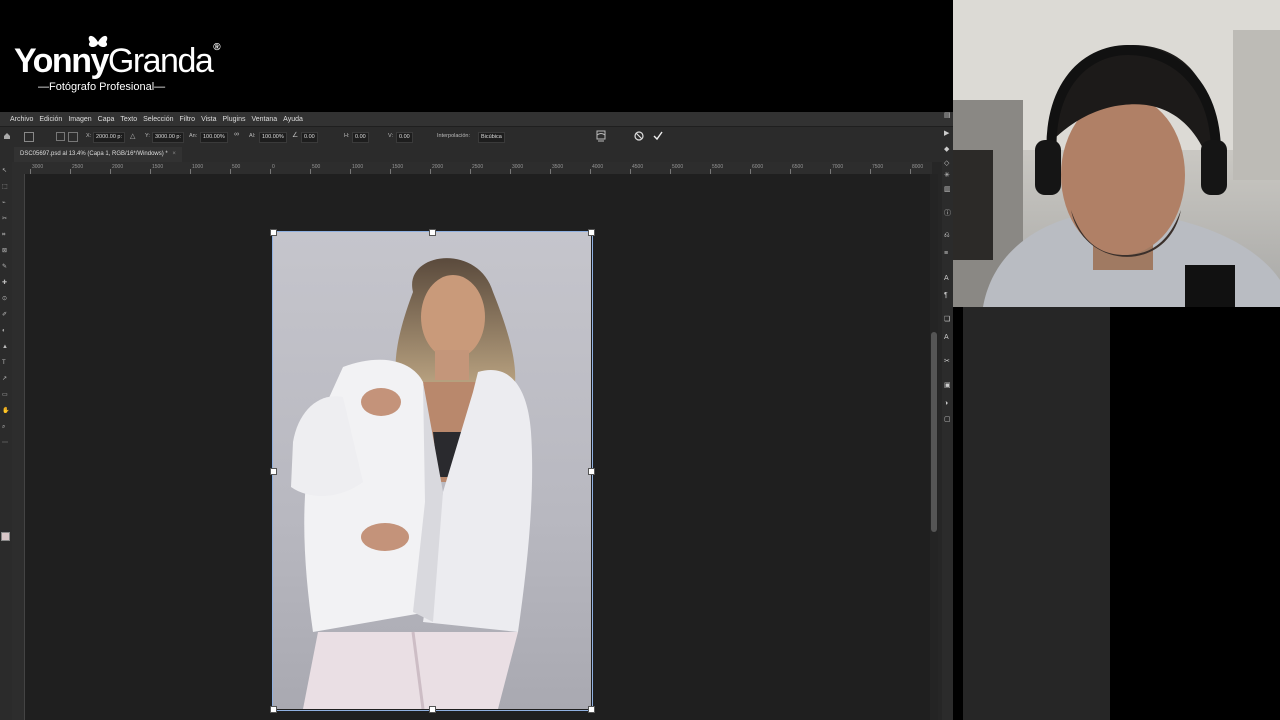 The image size is (1280, 720). What do you see at coordinates (106, 119) in the screenshot?
I see `menu-capa: Capa` at bounding box center [106, 119].